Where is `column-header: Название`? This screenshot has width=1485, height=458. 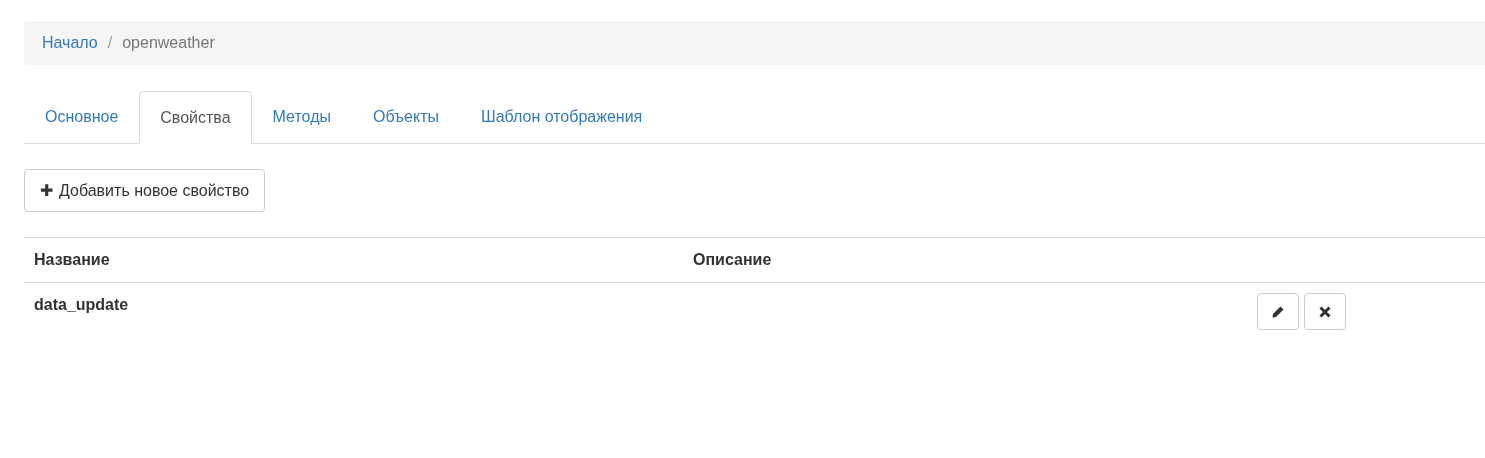 column-header: Название is located at coordinates (72, 260).